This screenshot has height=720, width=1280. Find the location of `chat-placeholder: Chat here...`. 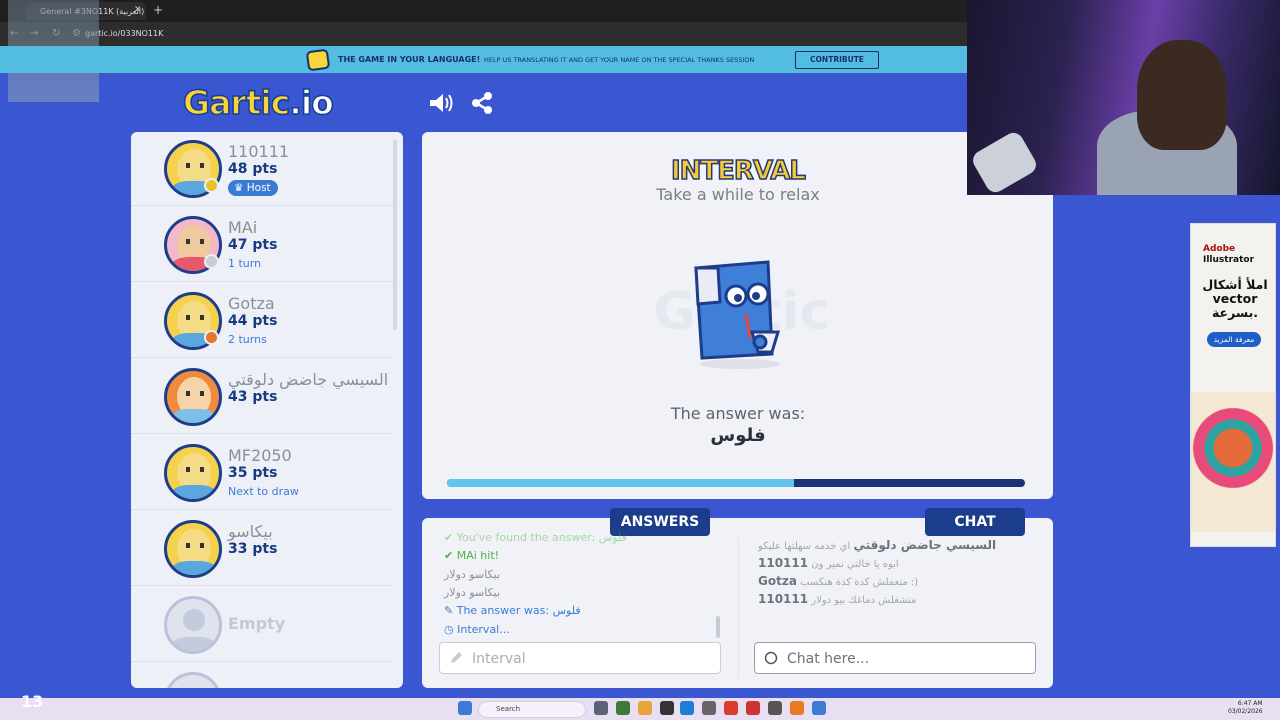

chat-placeholder: Chat here... is located at coordinates (828, 659).